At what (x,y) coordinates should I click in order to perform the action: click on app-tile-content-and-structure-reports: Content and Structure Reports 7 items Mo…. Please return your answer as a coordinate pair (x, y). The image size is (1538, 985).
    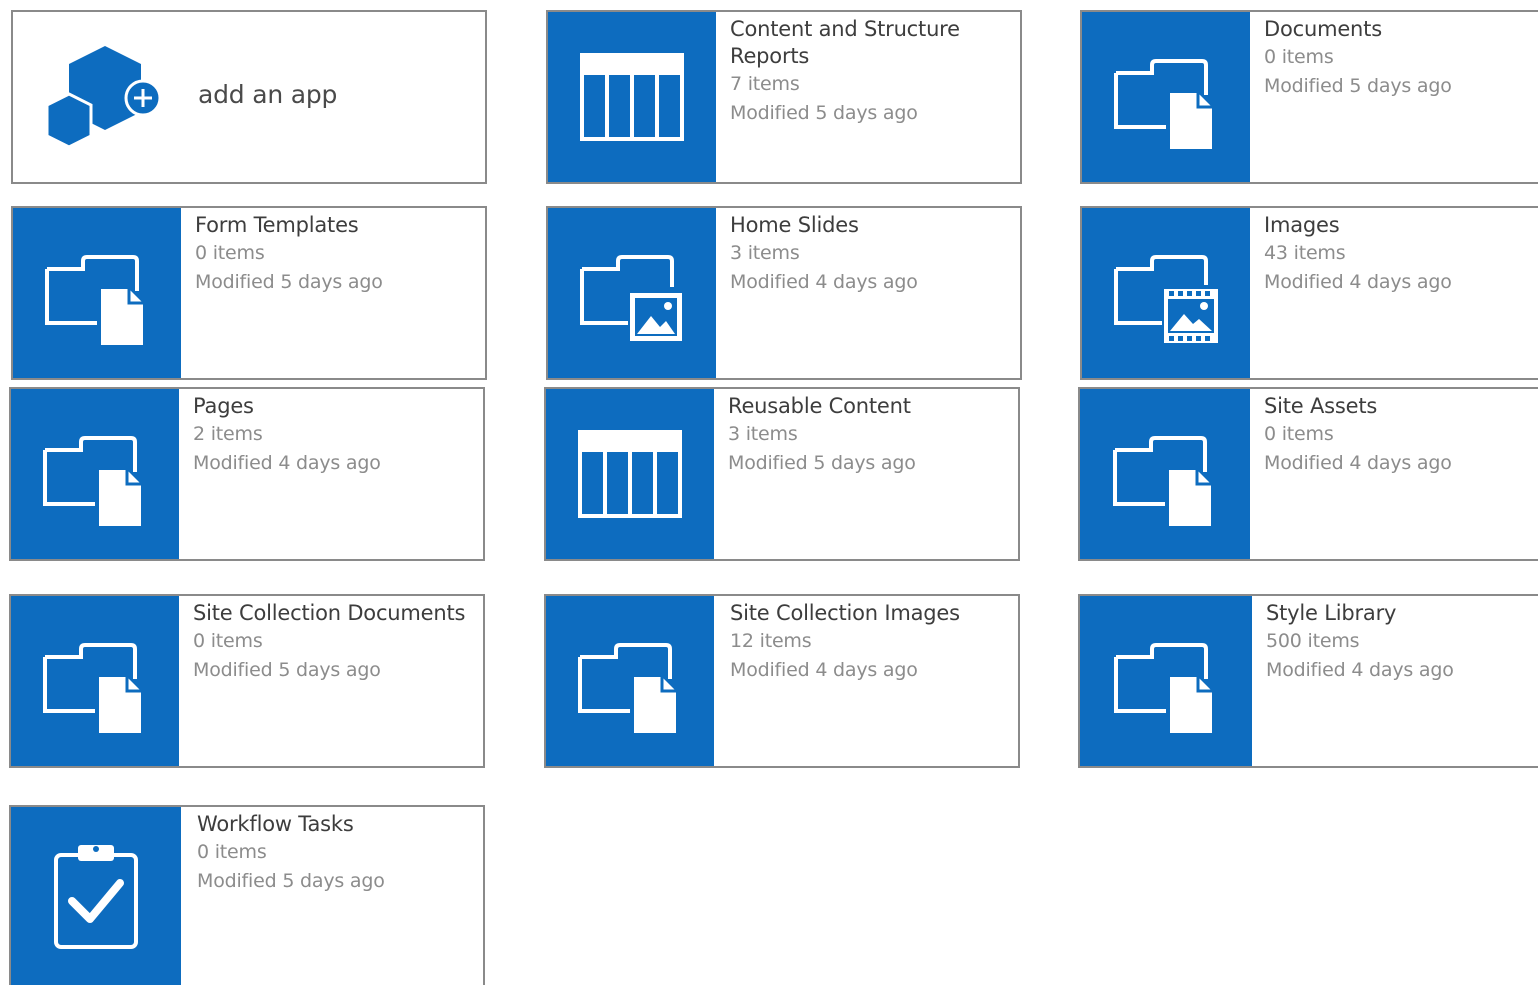
    Looking at the image, I should click on (784, 97).